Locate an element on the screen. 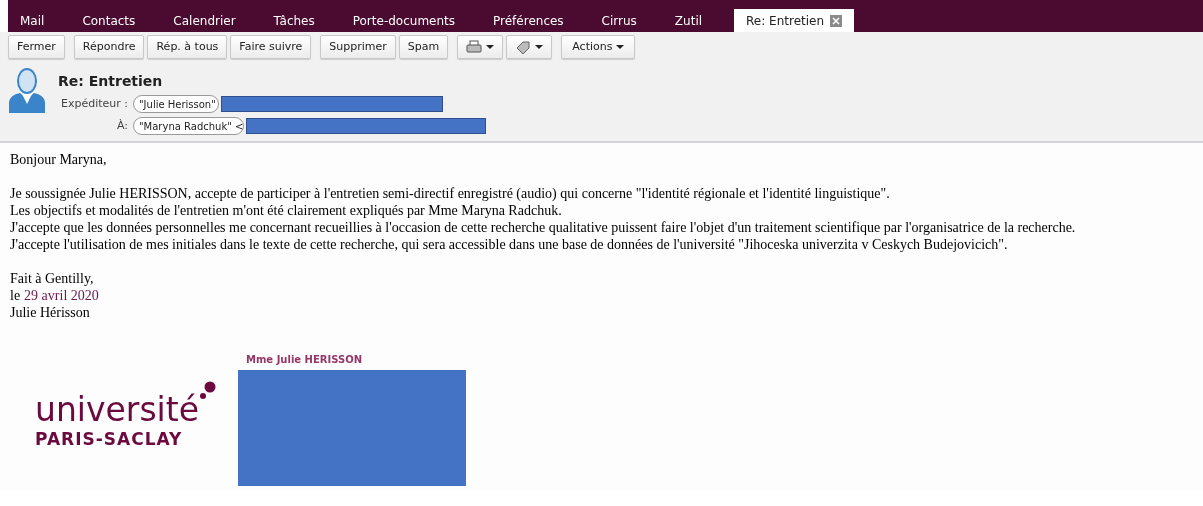 This screenshot has width=1203, height=506. tab: Calendrier is located at coordinates (204, 20).